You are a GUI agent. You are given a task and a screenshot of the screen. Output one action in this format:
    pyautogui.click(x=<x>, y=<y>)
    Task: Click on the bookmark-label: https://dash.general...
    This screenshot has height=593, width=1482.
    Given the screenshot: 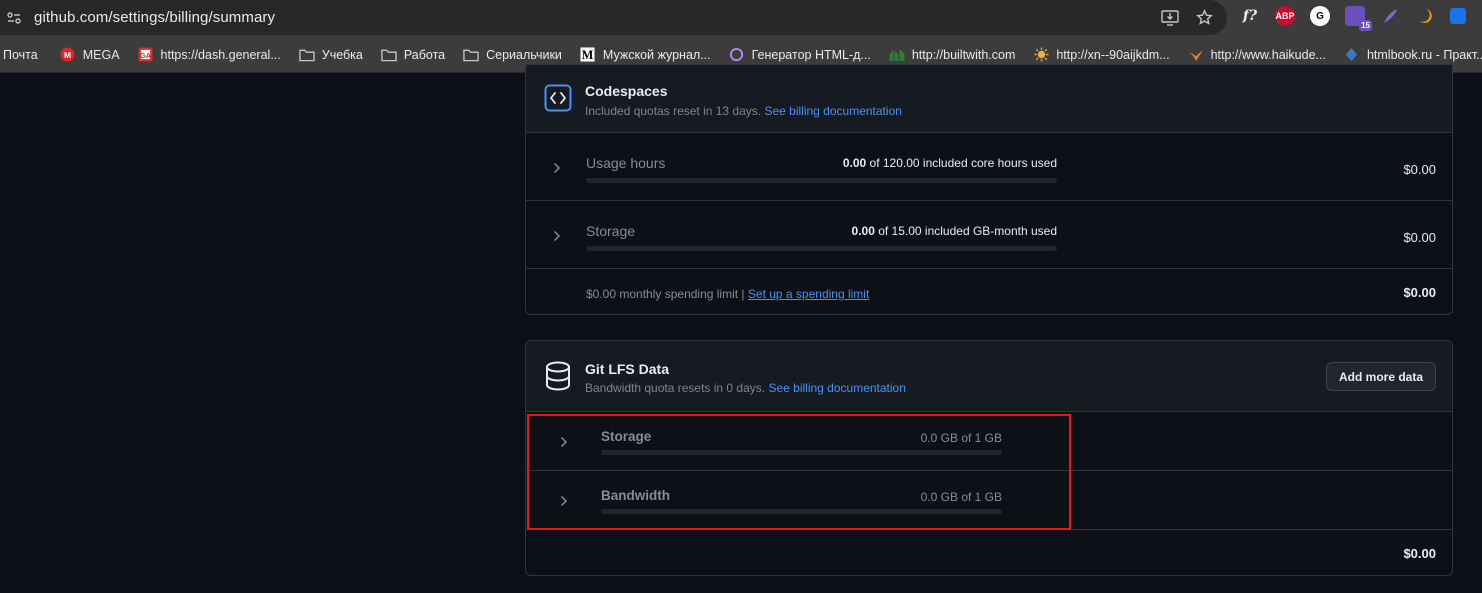 What is the action you would take?
    pyautogui.click(x=220, y=54)
    